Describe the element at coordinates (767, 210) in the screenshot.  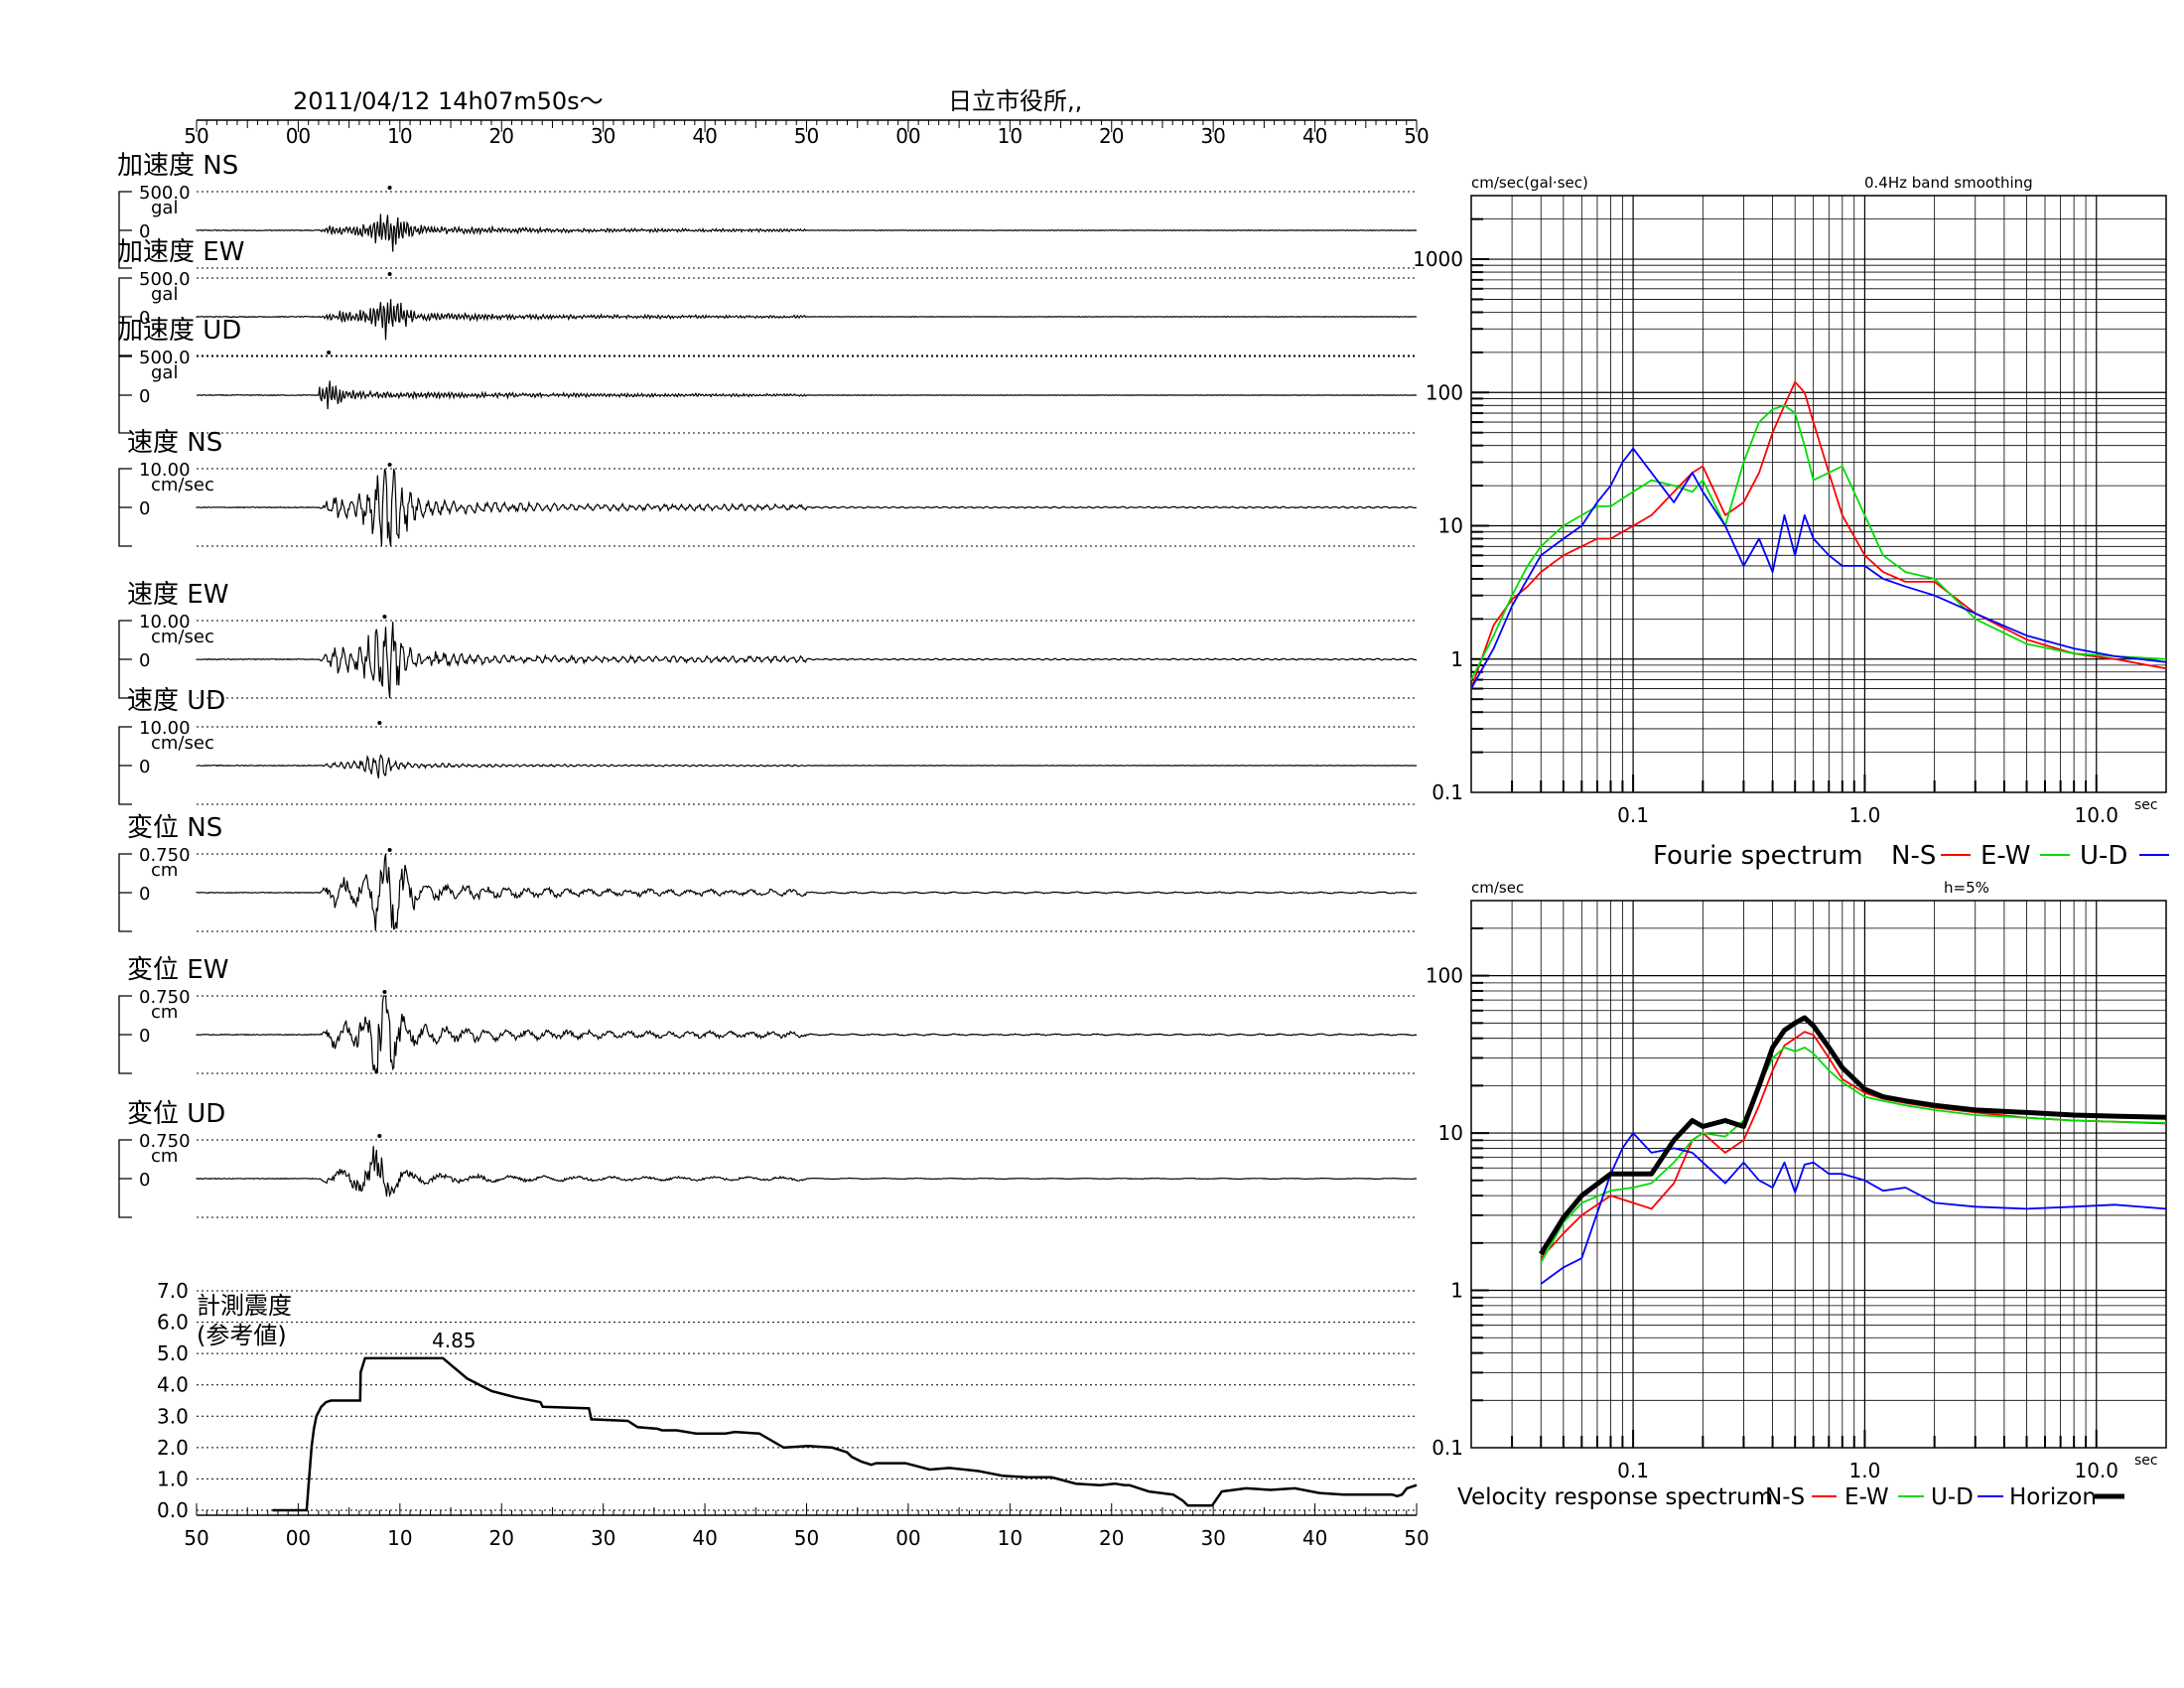
I see `waveform-panel: 加速度 NS500.0gal0` at that location.